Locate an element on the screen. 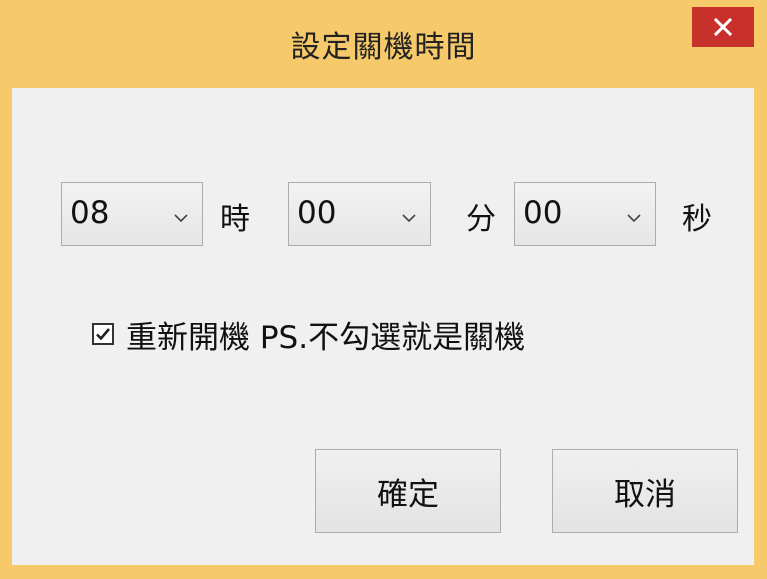 The width and height of the screenshot is (767, 579). minute-value: 00 is located at coordinates (317, 213).